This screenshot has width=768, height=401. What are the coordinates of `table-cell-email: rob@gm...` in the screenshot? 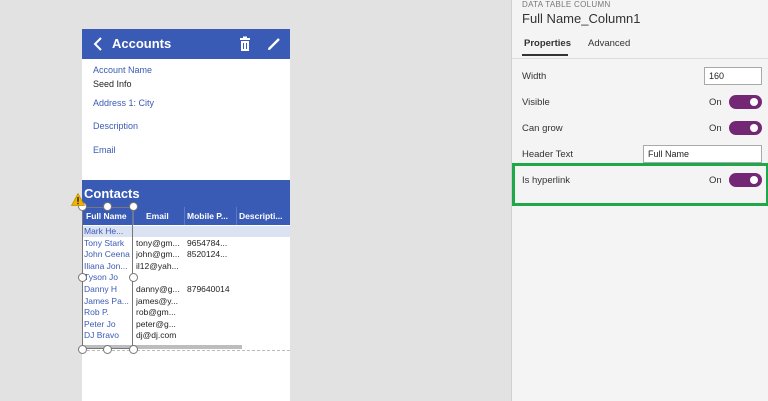 It's located at (156, 312).